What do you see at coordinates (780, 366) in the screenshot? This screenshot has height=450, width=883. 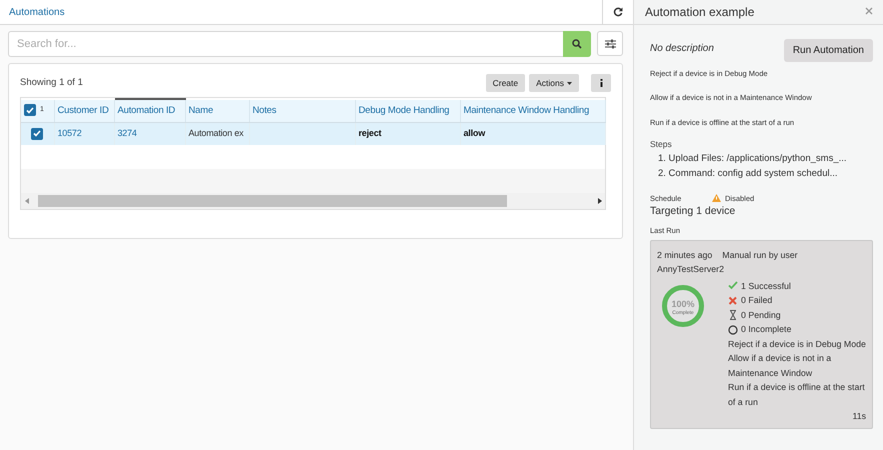 I see `rule-text: Allow if a device is not in a Maintenance Window` at bounding box center [780, 366].